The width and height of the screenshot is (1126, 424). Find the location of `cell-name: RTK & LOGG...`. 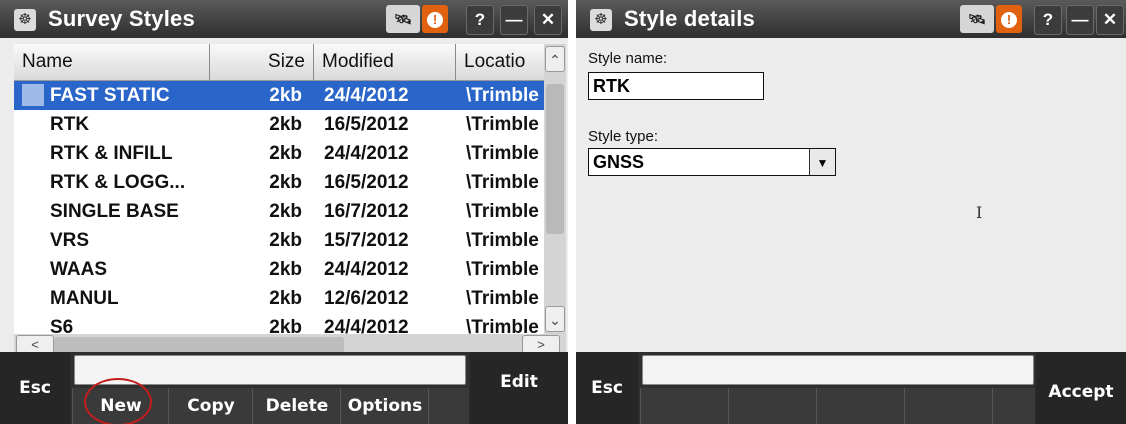

cell-name: RTK & LOGG... is located at coordinates (118, 182).